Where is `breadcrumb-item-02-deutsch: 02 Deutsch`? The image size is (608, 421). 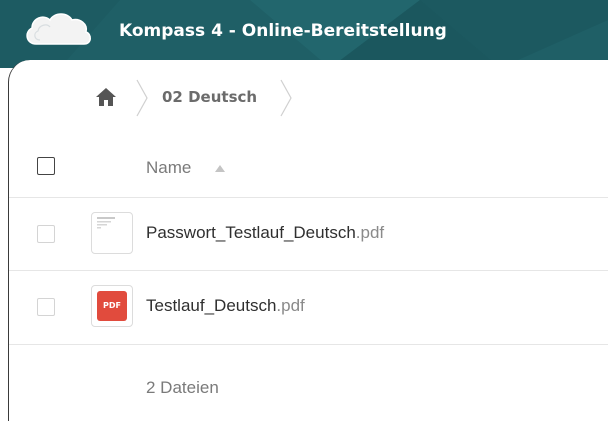 breadcrumb-item-02-deutsch: 02 Deutsch is located at coordinates (209, 97).